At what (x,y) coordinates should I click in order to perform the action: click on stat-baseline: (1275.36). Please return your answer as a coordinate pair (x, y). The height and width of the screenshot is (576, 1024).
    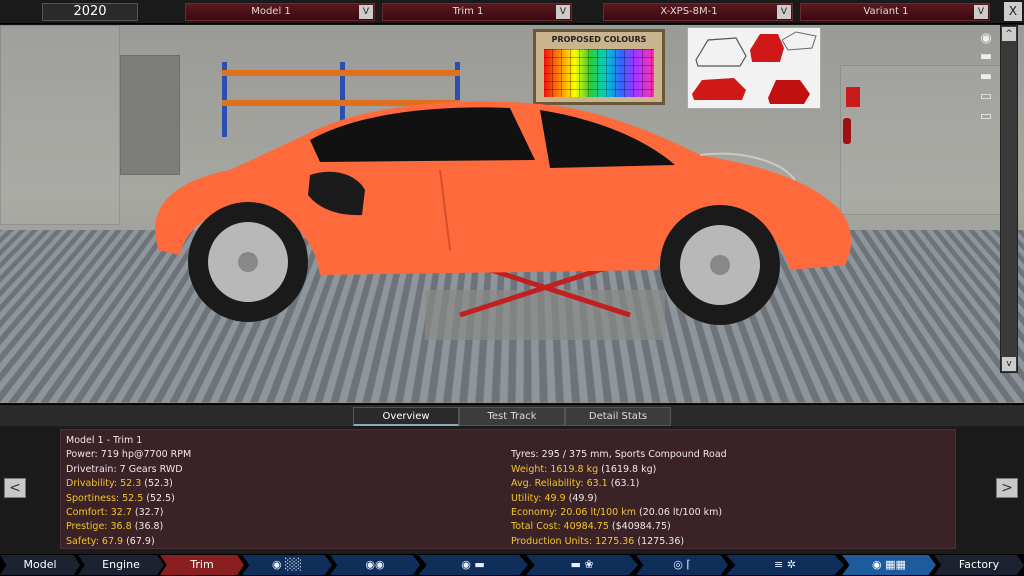
    Looking at the image, I should click on (659, 541).